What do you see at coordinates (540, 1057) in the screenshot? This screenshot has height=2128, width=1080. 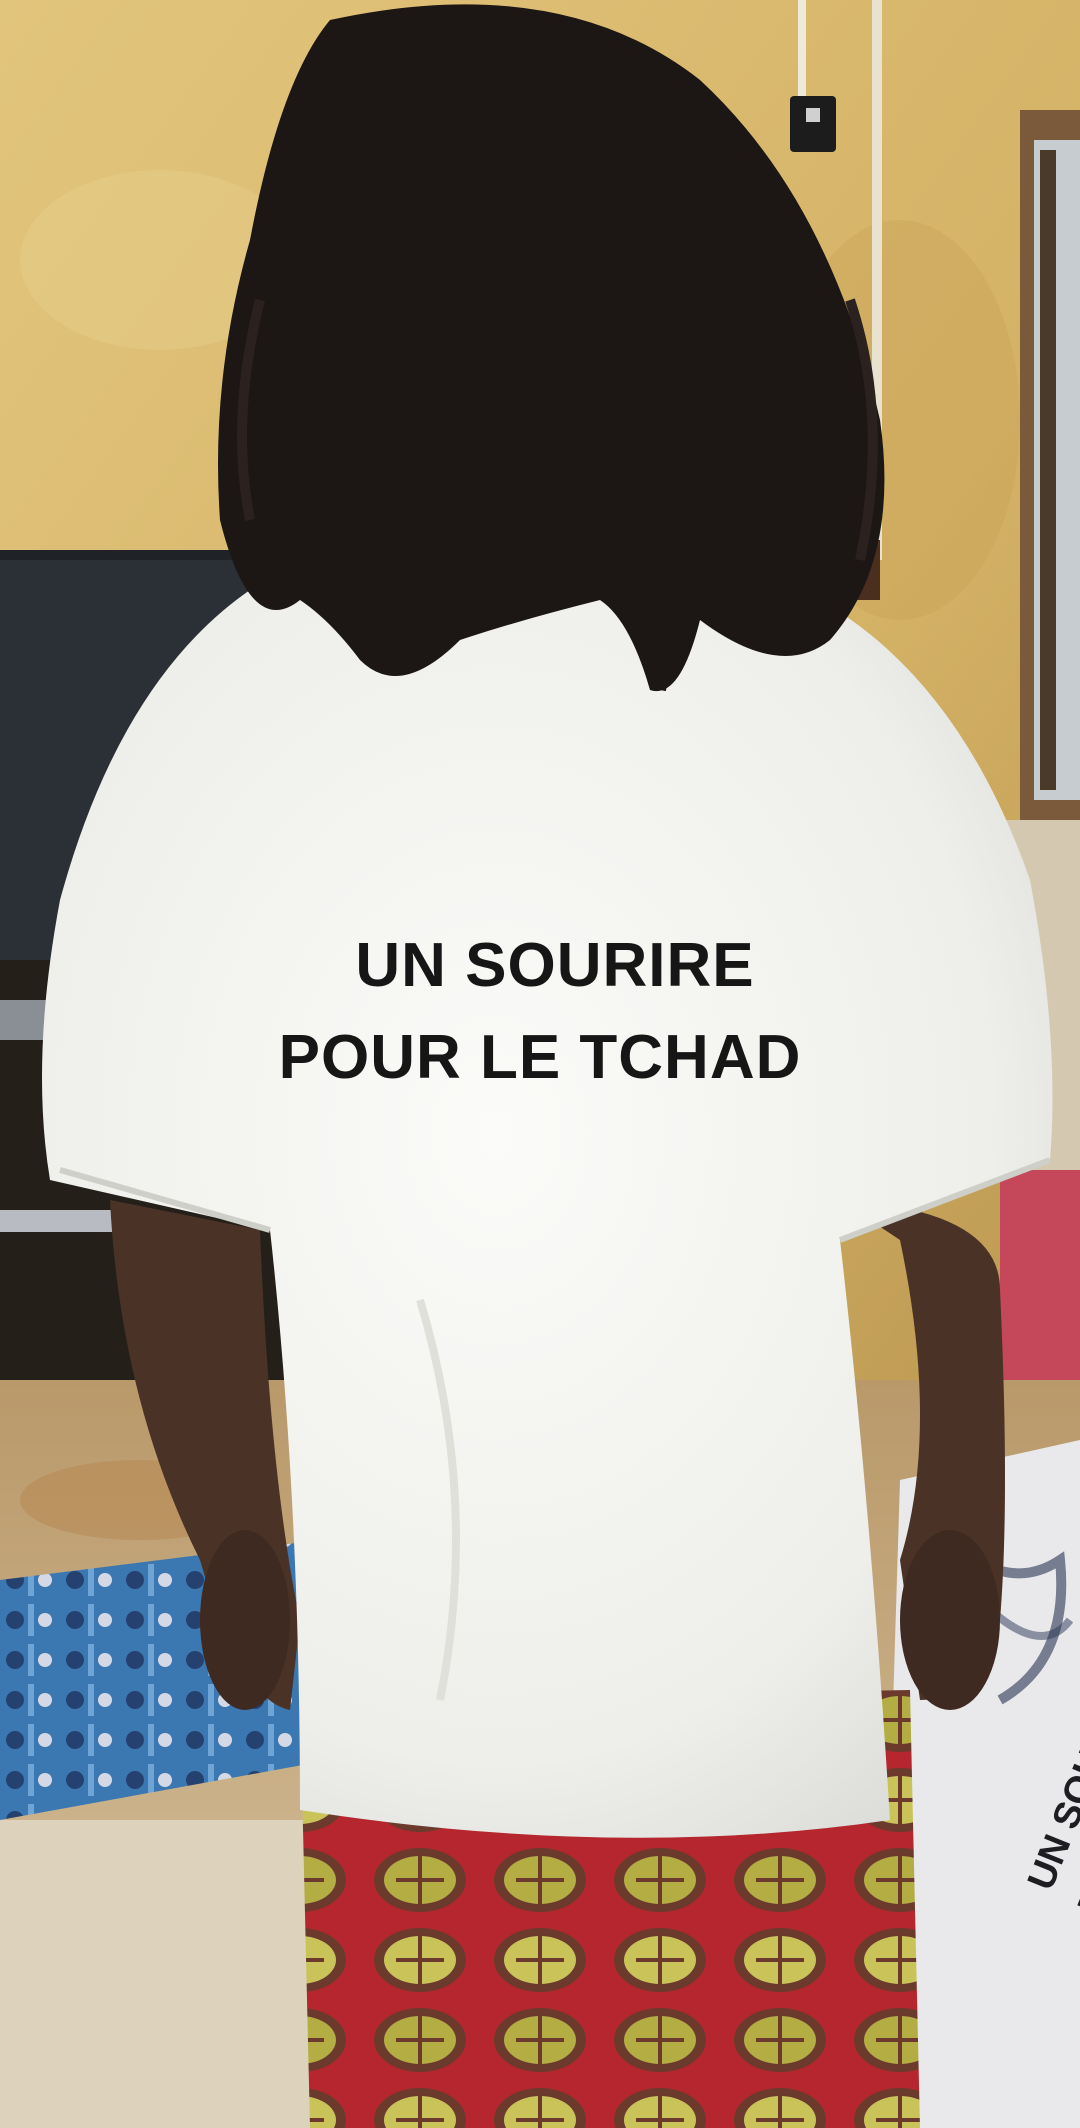 I see `shirt-print-line-2: POUR LE TCHAD` at bounding box center [540, 1057].